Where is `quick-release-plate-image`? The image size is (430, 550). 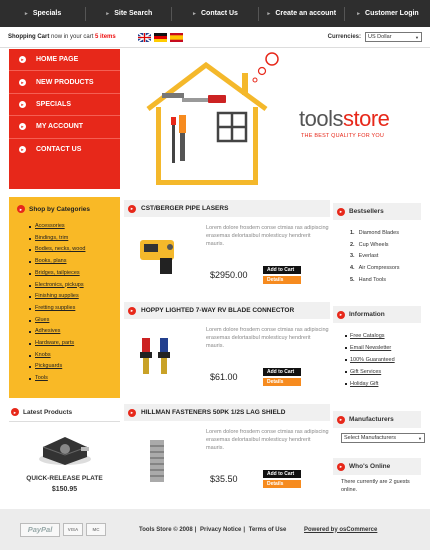 quick-release-plate-image is located at coordinates (65, 449).